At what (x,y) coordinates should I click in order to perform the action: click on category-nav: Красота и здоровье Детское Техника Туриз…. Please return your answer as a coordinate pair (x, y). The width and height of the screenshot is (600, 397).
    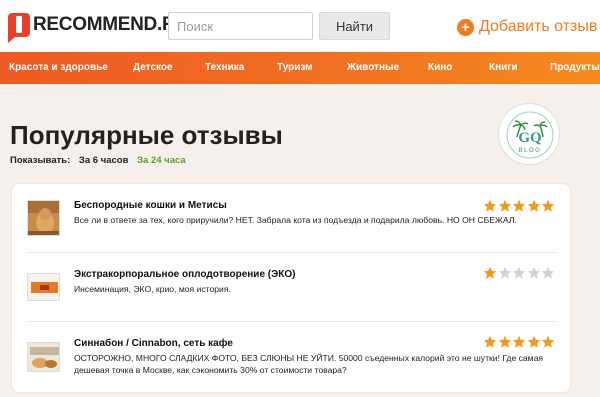
    Looking at the image, I should click on (300, 68).